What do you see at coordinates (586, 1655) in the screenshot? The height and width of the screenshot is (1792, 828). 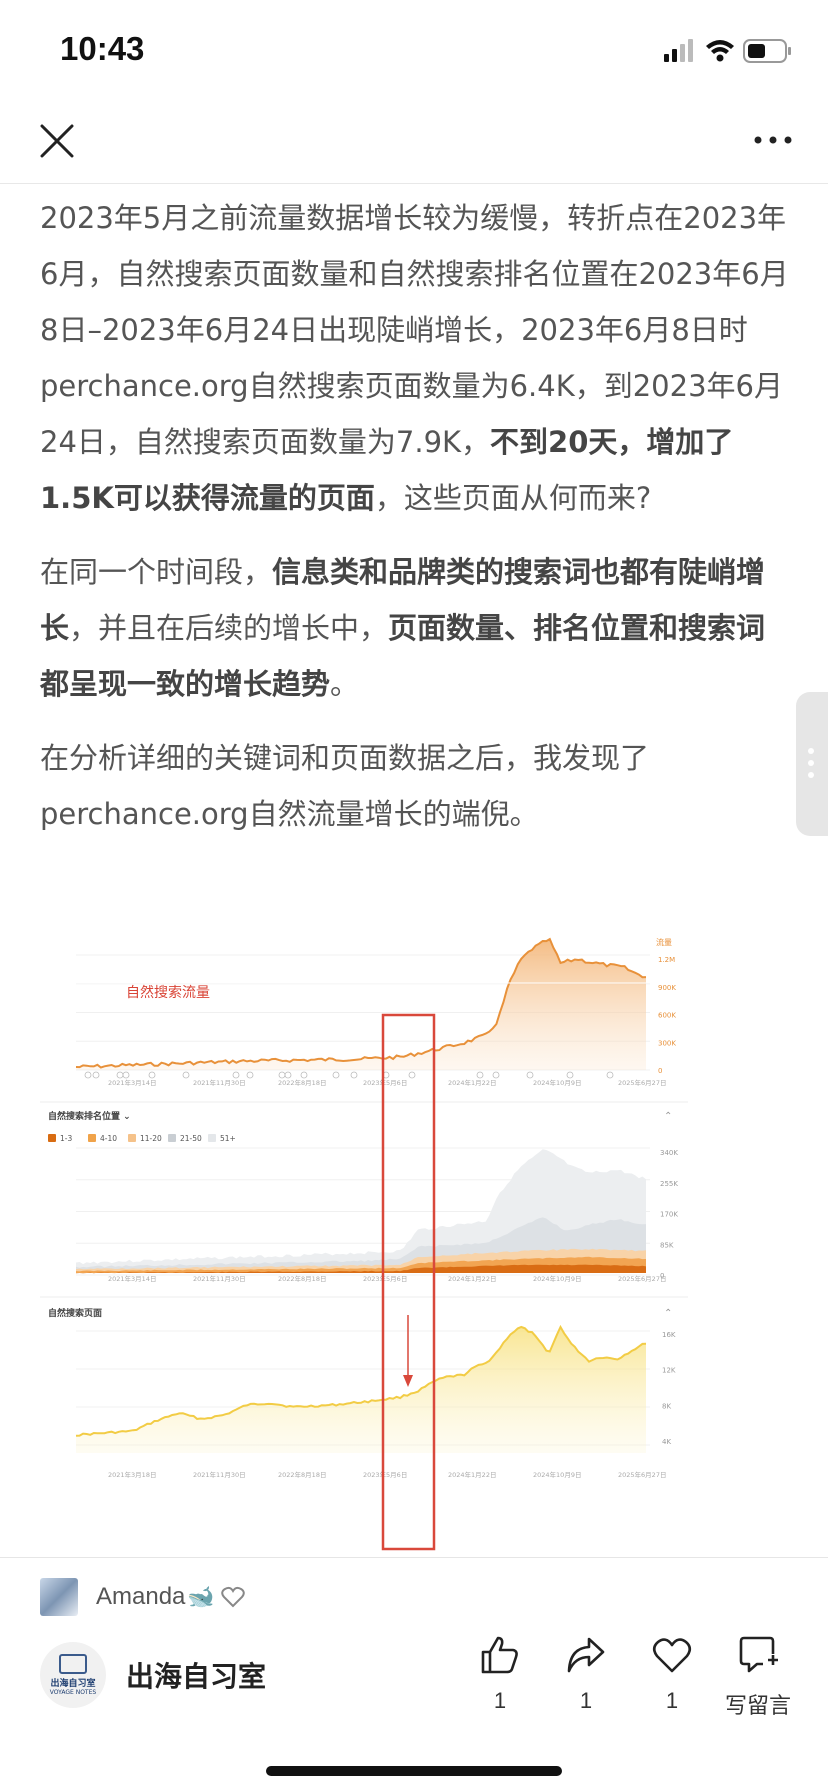 I see `share-icon` at bounding box center [586, 1655].